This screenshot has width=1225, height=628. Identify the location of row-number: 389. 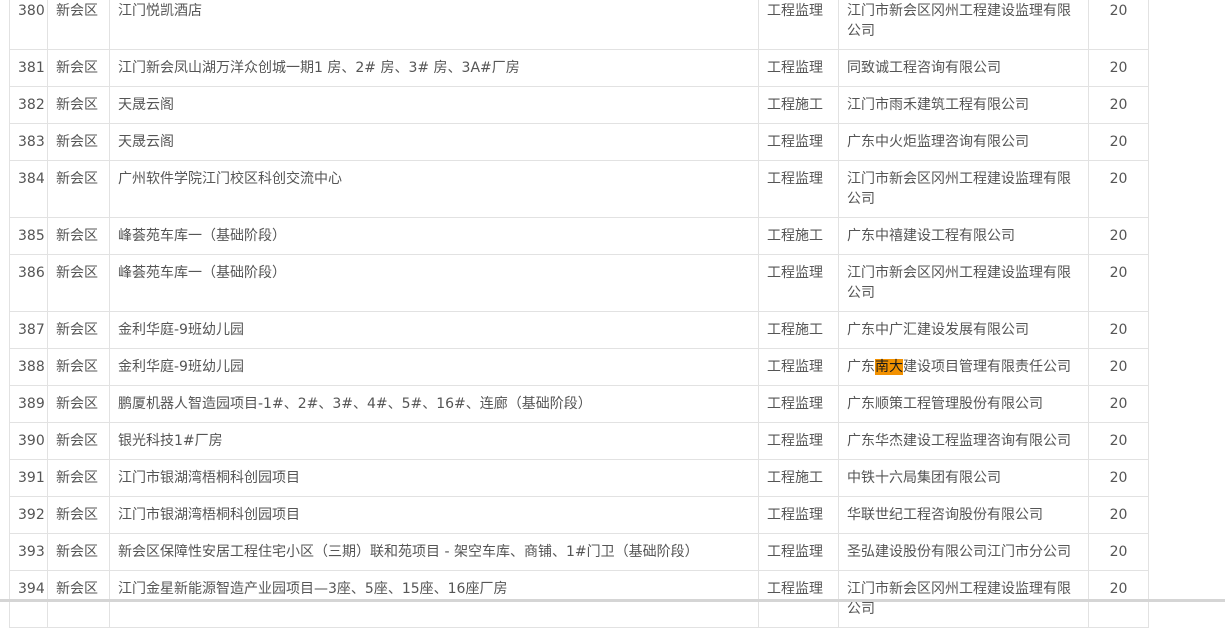
(28, 404).